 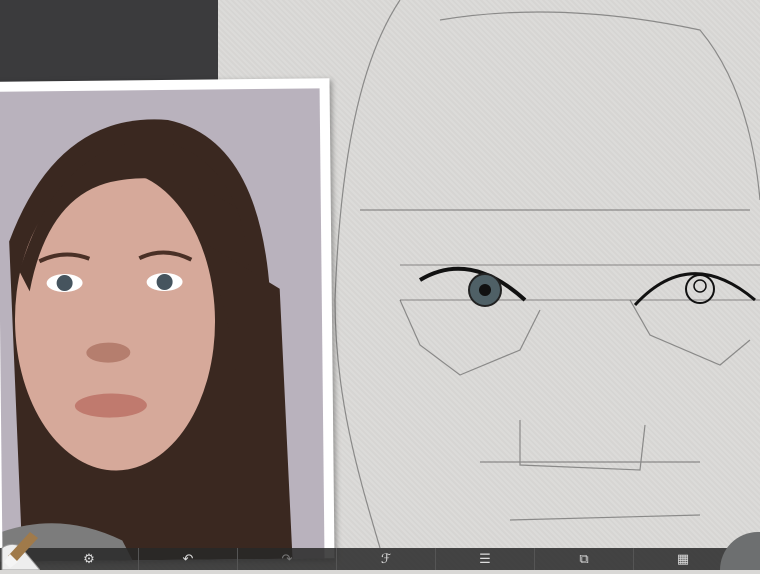 I want to click on gallery-button: ▦, so click(x=683, y=559).